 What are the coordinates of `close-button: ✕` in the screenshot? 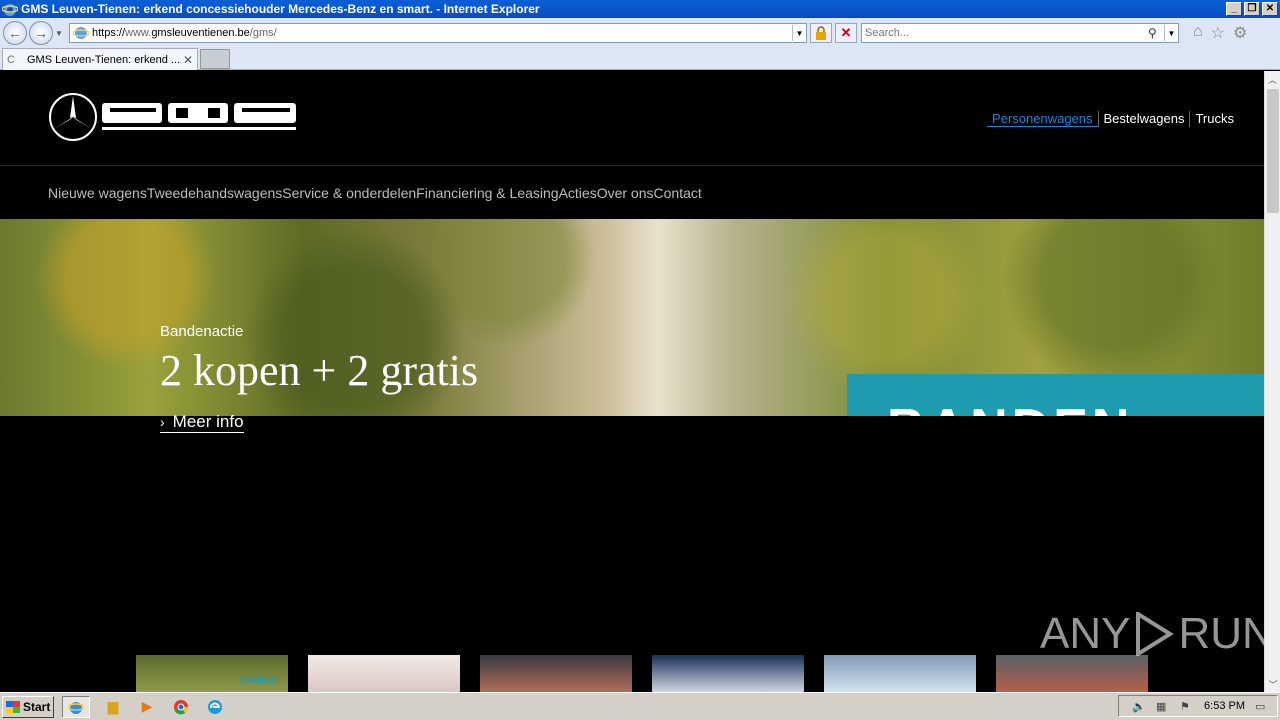 It's located at (1270, 9).